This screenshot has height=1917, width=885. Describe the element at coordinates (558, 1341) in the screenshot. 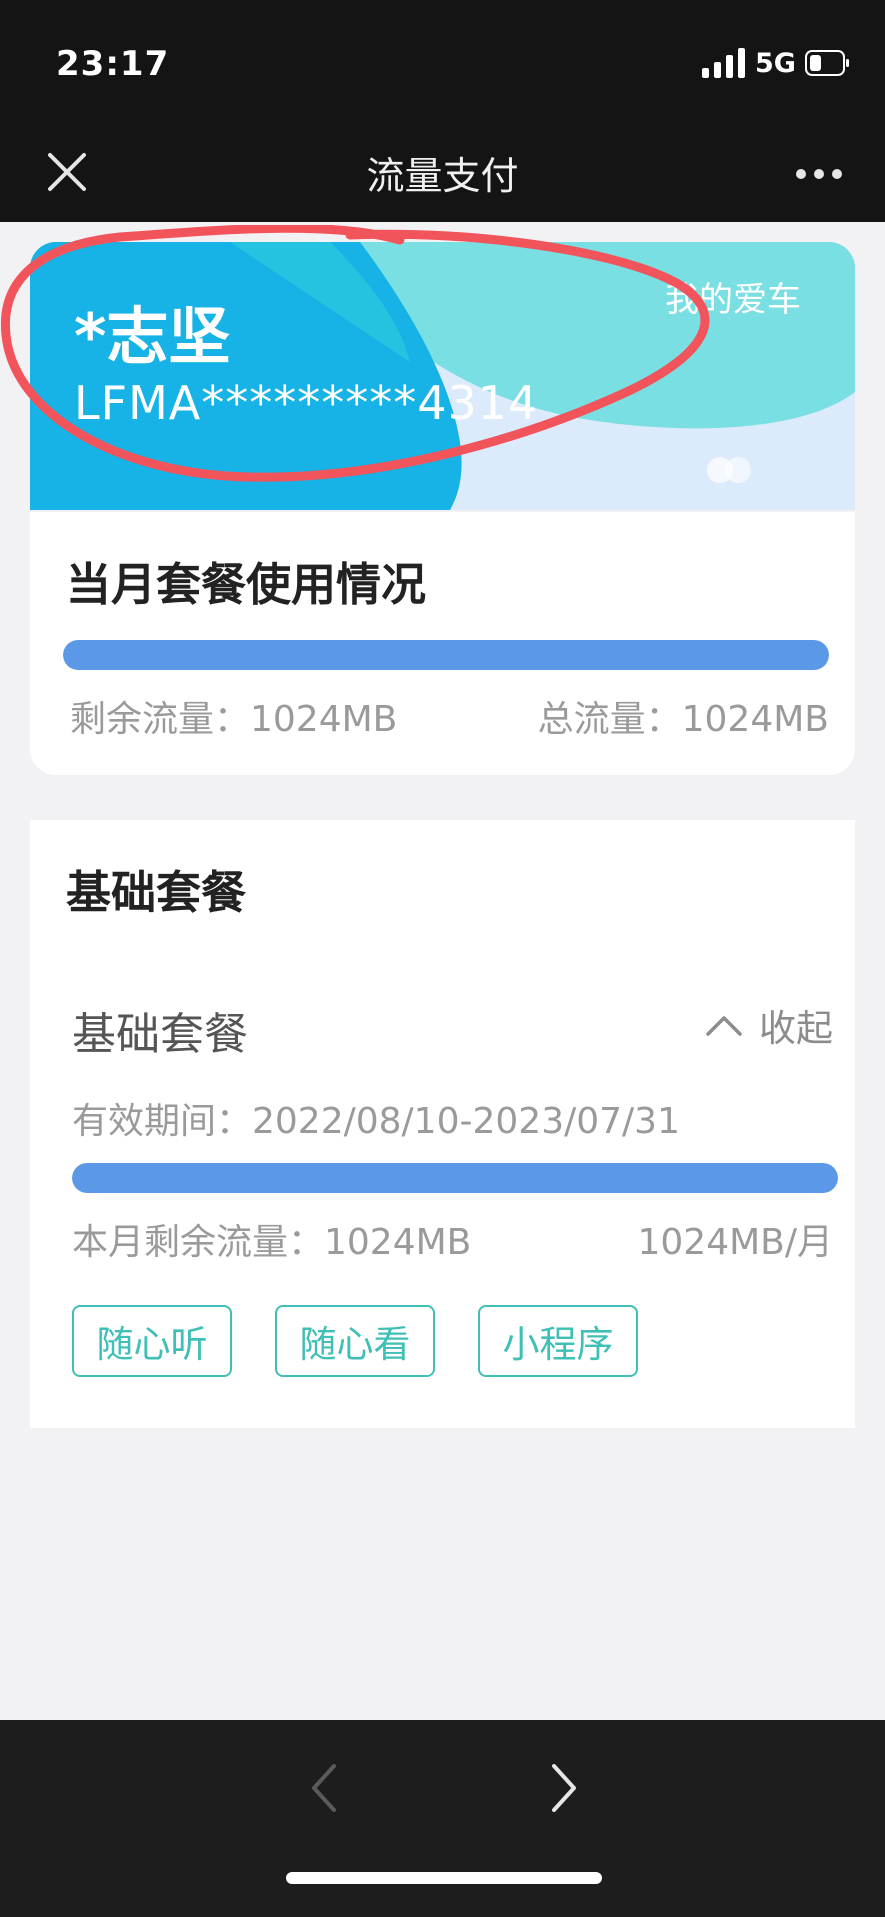

I see `tag-miniprogram-button: 小程序` at that location.